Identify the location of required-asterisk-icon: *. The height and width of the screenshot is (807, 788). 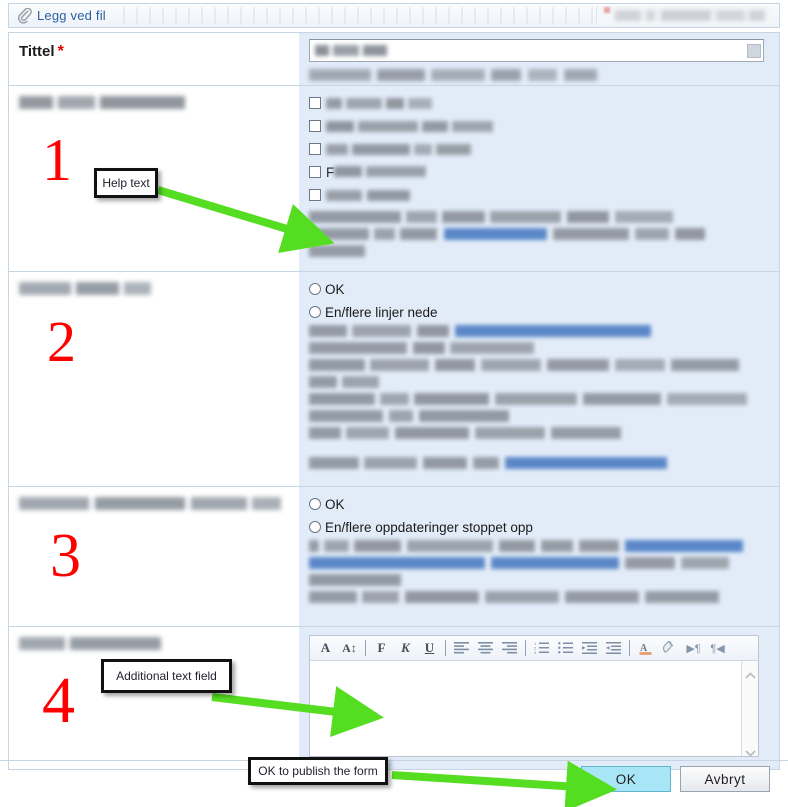
(60, 51).